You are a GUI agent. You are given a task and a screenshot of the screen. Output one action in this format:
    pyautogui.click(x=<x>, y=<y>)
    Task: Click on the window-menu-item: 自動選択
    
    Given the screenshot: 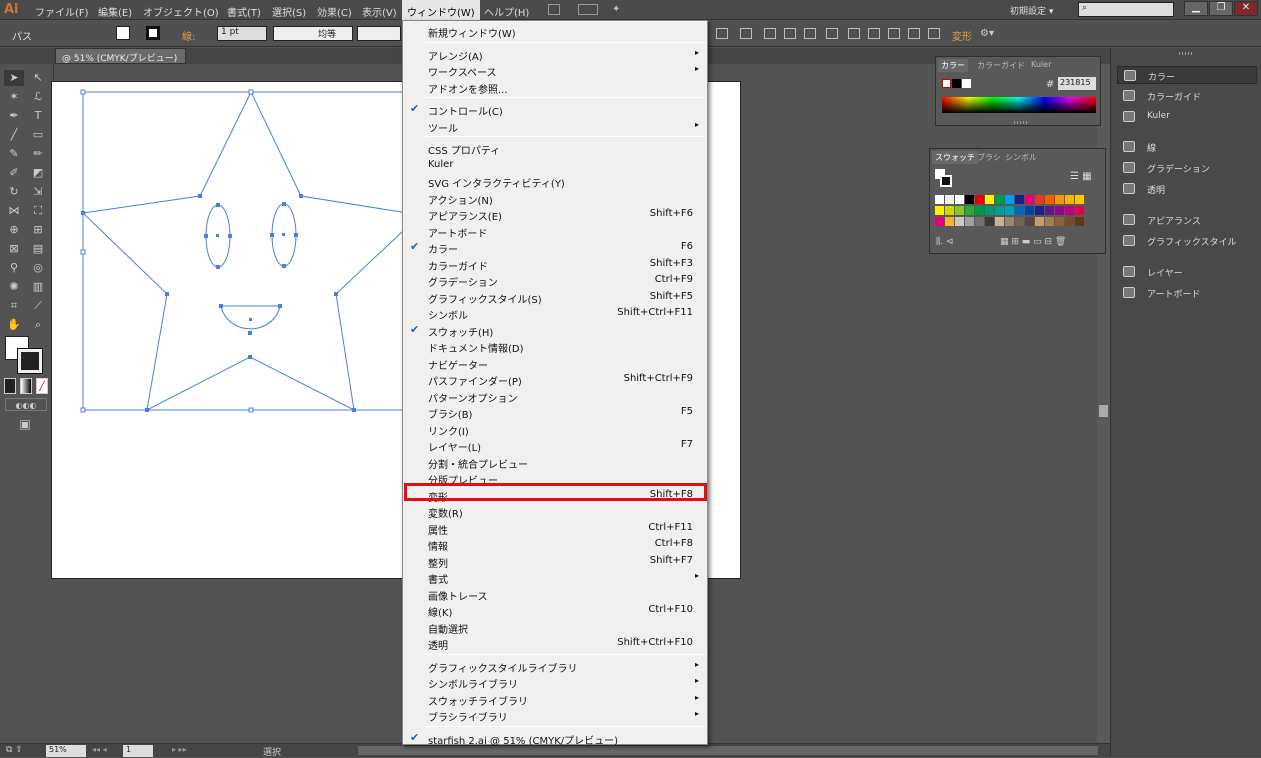 What is the action you would take?
    pyautogui.click(x=555, y=627)
    